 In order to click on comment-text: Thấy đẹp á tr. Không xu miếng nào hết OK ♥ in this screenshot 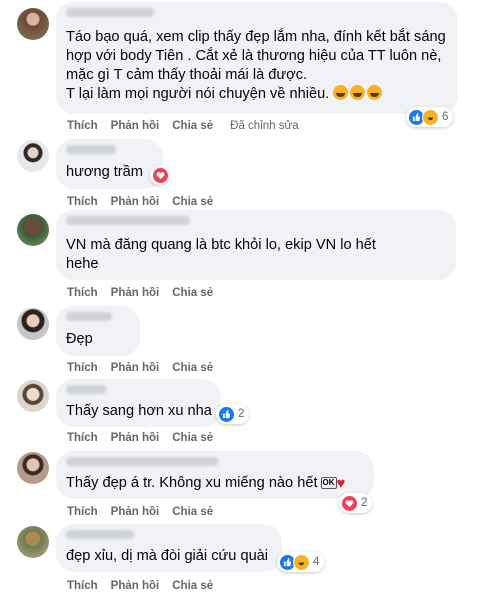, I will do `click(206, 483)`.